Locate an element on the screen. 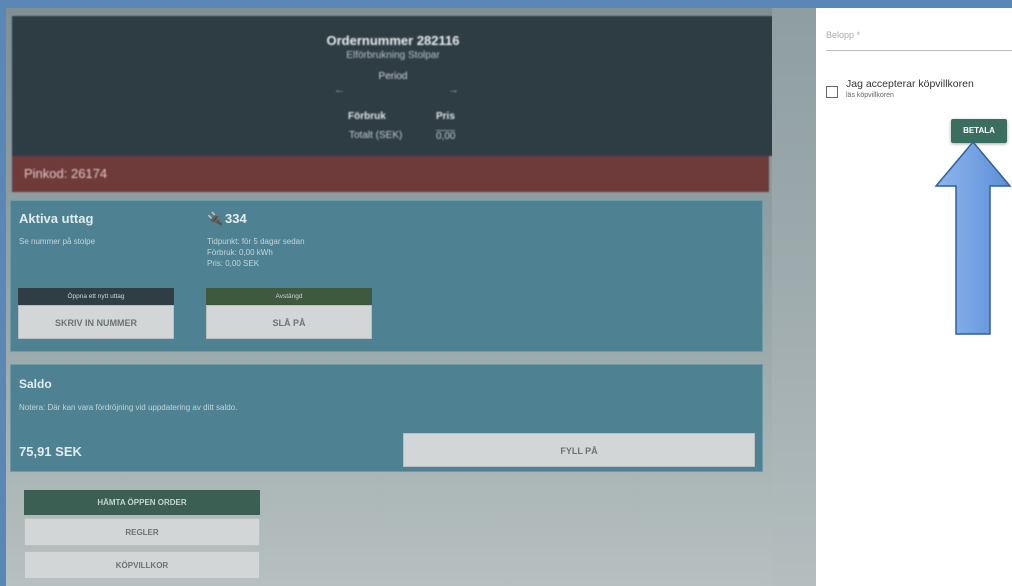 The width and height of the screenshot is (1012, 586). read-terms-link: läs köpvillkoren is located at coordinates (870, 95).